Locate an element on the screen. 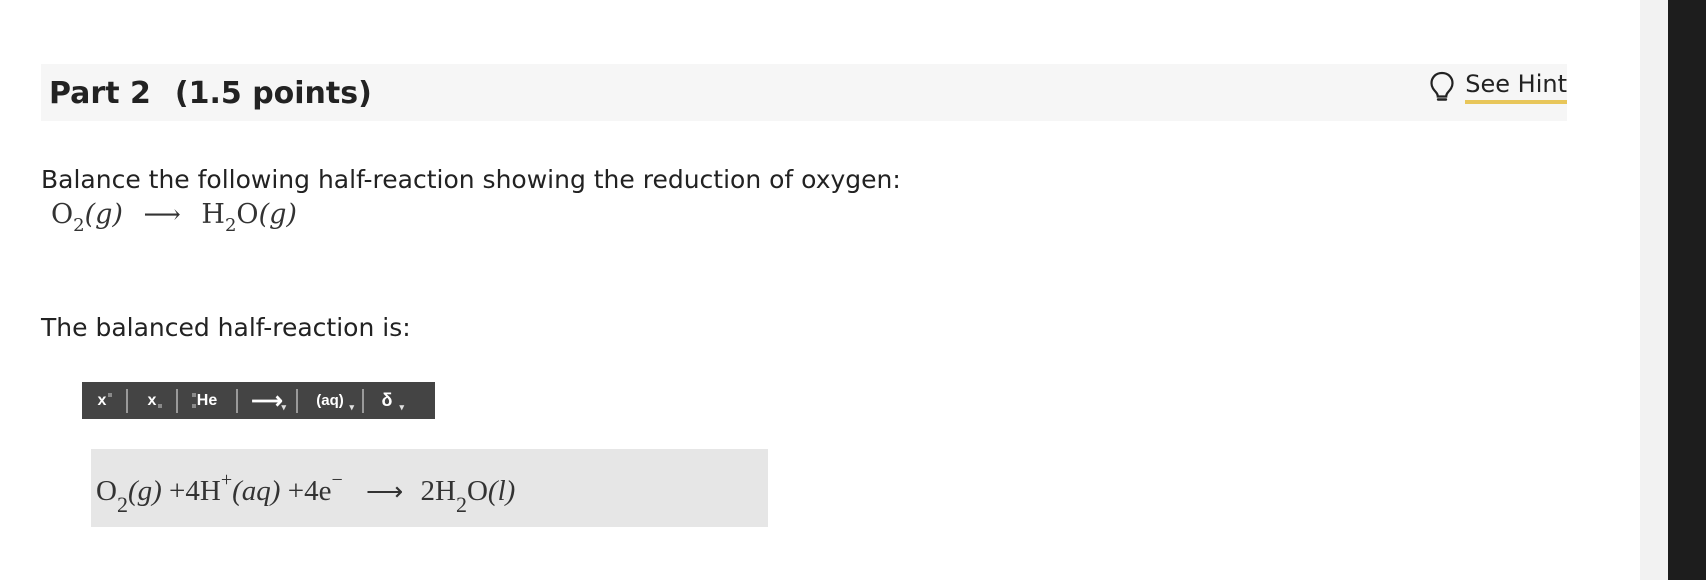 The width and height of the screenshot is (1706, 580). answer-plus-1: + is located at coordinates (177, 491).